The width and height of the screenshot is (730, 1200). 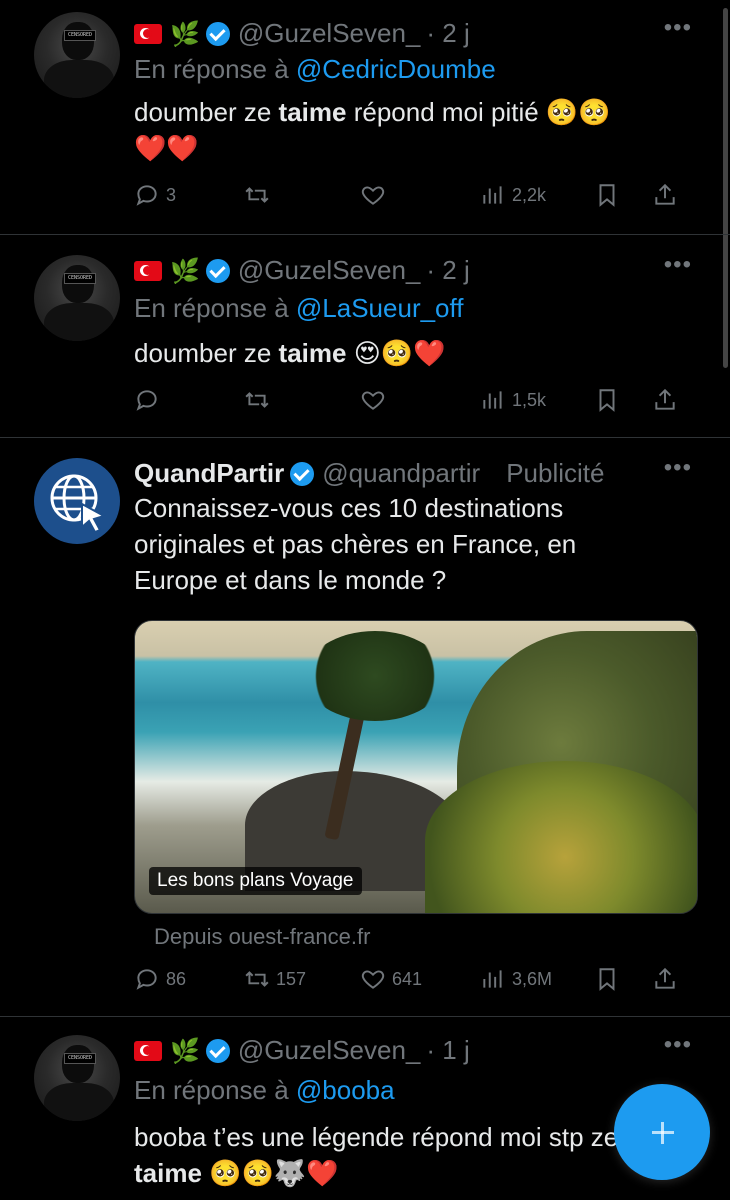 I want to click on tweet-text: doumber ze taime 😍🥺❤️, so click(x=290, y=353).